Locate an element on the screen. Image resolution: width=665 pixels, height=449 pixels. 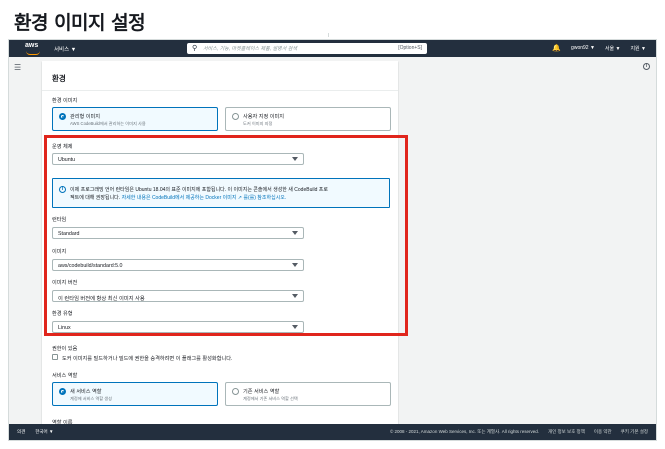
panel-divider is located at coordinates (220, 90).